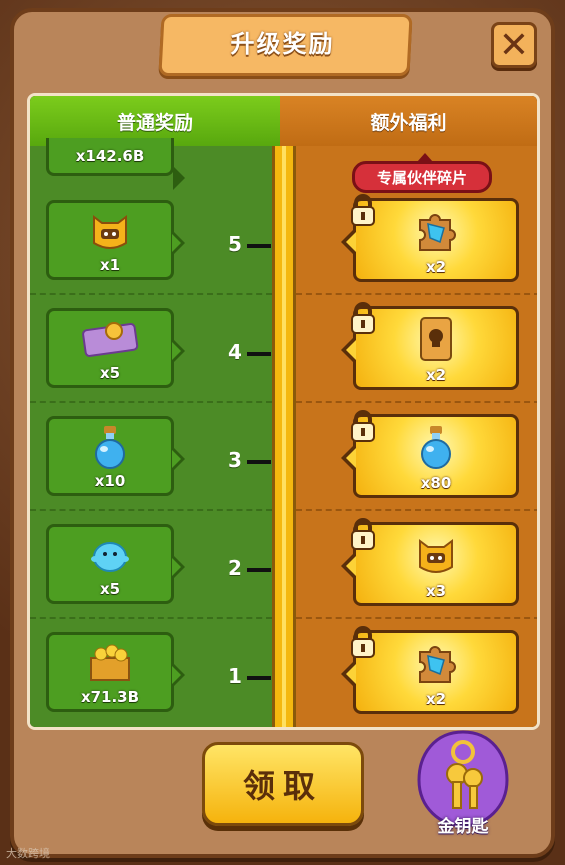  What do you see at coordinates (110, 663) in the screenshot?
I see `gold-treasure-box-icon` at bounding box center [110, 663].